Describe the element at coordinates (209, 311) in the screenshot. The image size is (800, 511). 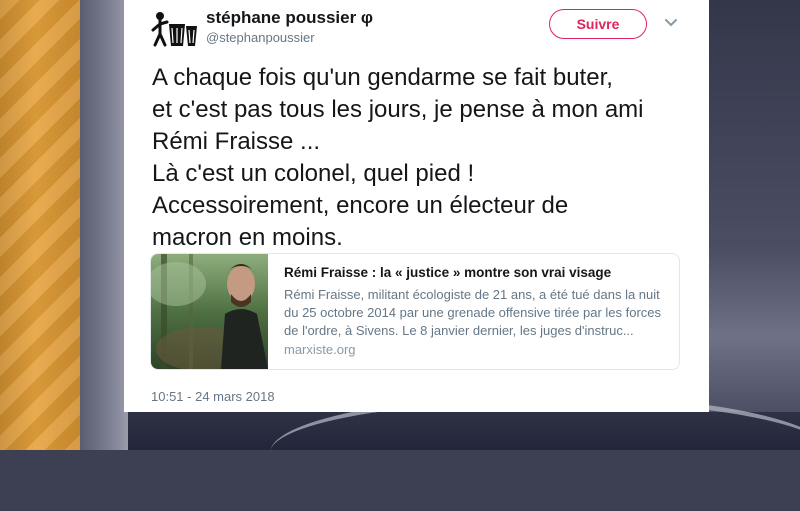
I see `link-preview-image` at that location.